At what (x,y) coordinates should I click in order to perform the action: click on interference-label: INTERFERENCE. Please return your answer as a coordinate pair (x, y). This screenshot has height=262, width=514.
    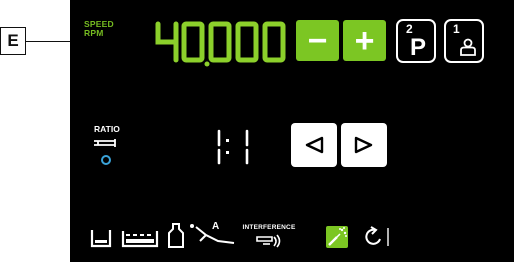
    Looking at the image, I should click on (269, 227).